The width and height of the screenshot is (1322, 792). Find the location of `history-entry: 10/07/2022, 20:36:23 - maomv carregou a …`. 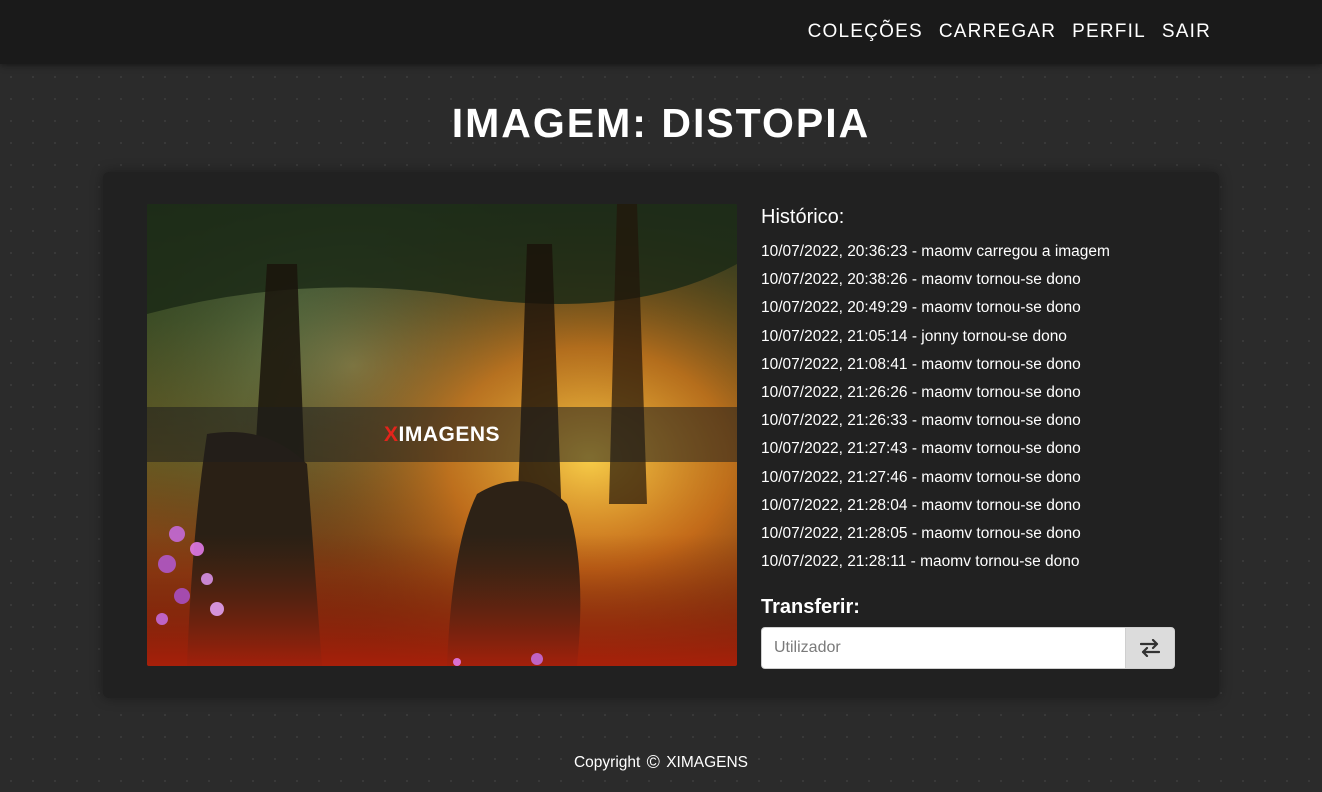

history-entry: 10/07/2022, 20:36:23 - maomv carregou a … is located at coordinates (935, 251).